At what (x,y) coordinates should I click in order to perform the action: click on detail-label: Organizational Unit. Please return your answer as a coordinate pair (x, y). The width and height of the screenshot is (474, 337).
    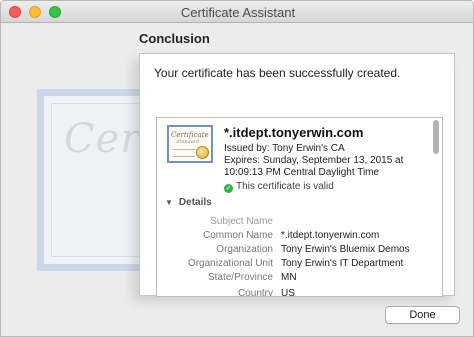
    Looking at the image, I should click on (230, 263).